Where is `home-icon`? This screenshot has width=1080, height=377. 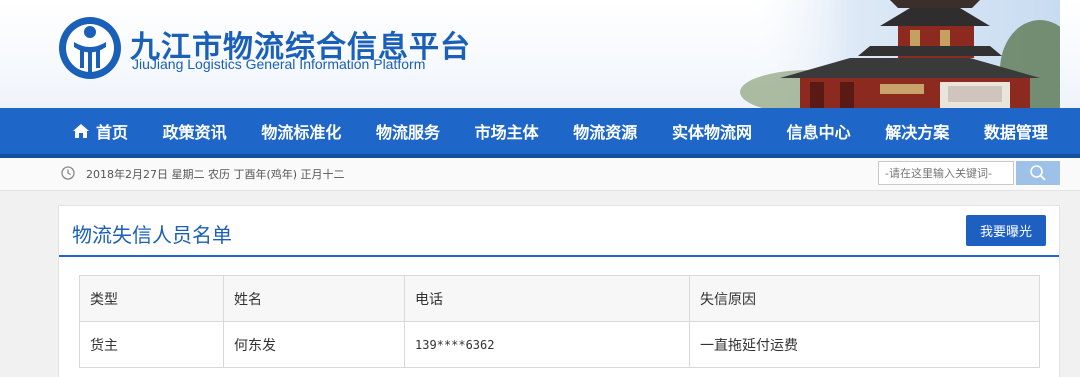 home-icon is located at coordinates (81, 131).